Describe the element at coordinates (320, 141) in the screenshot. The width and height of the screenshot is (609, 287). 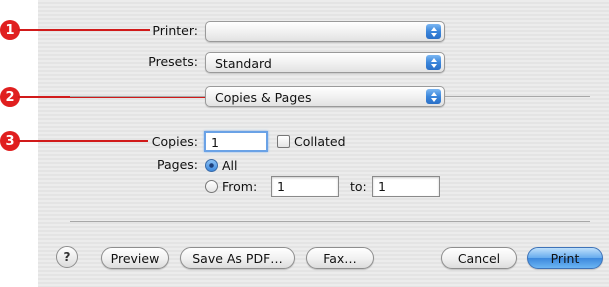
I see `collated-label: Collated` at that location.